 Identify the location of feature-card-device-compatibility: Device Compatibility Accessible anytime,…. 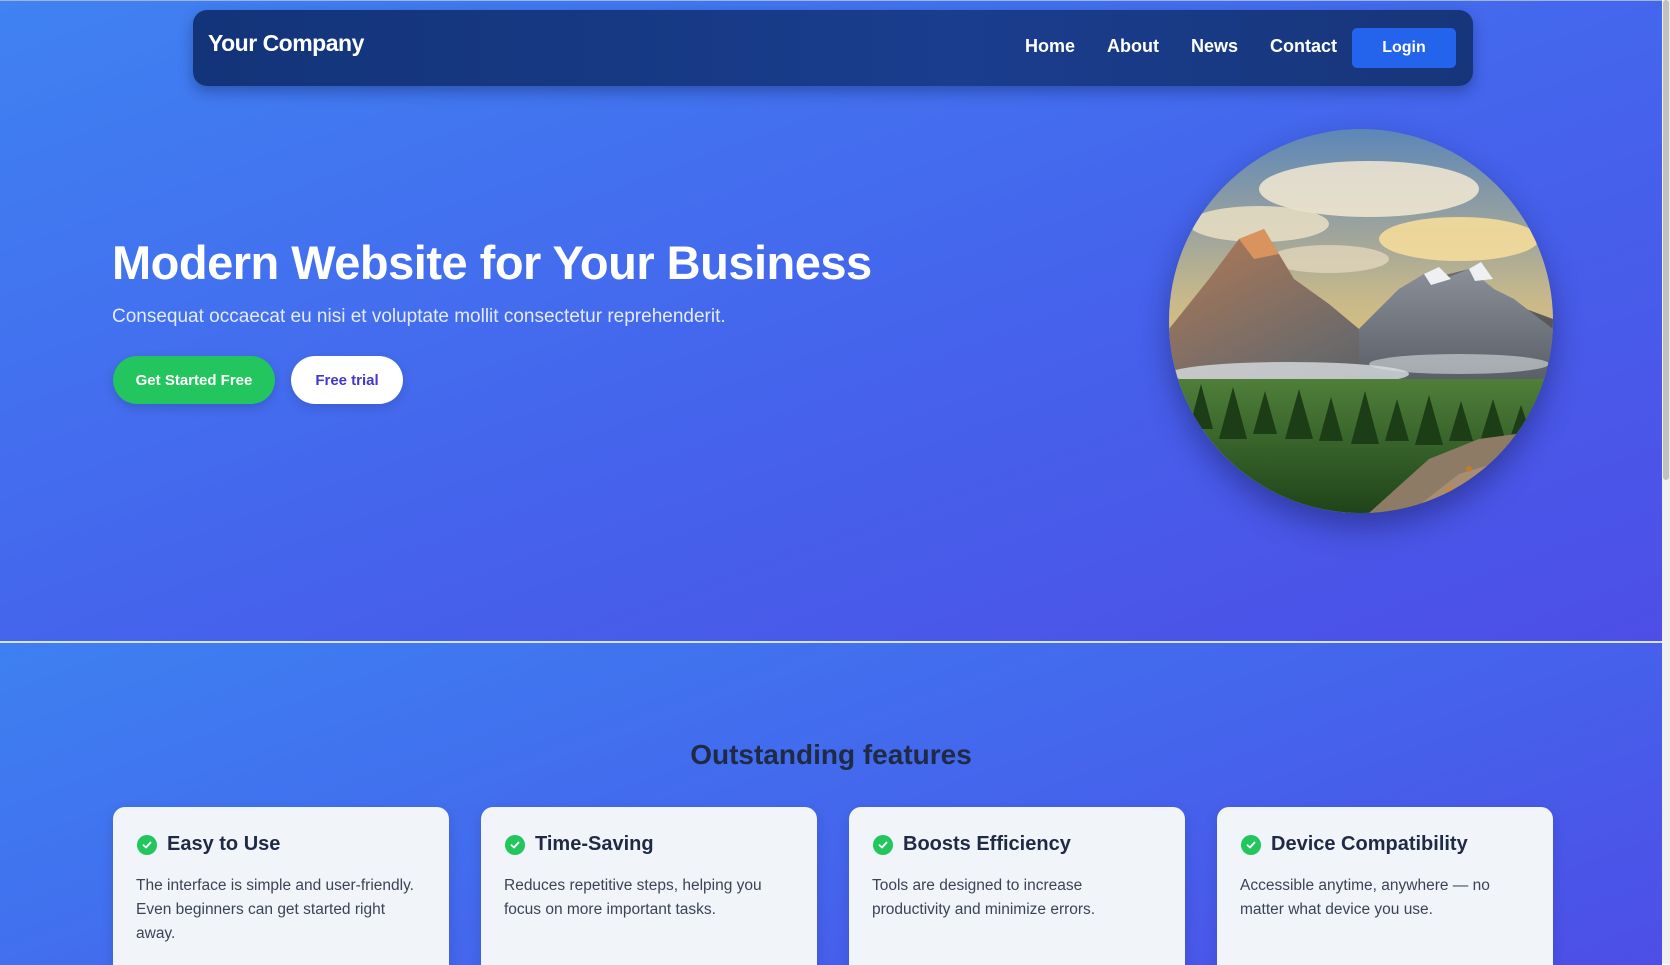
(1385, 886).